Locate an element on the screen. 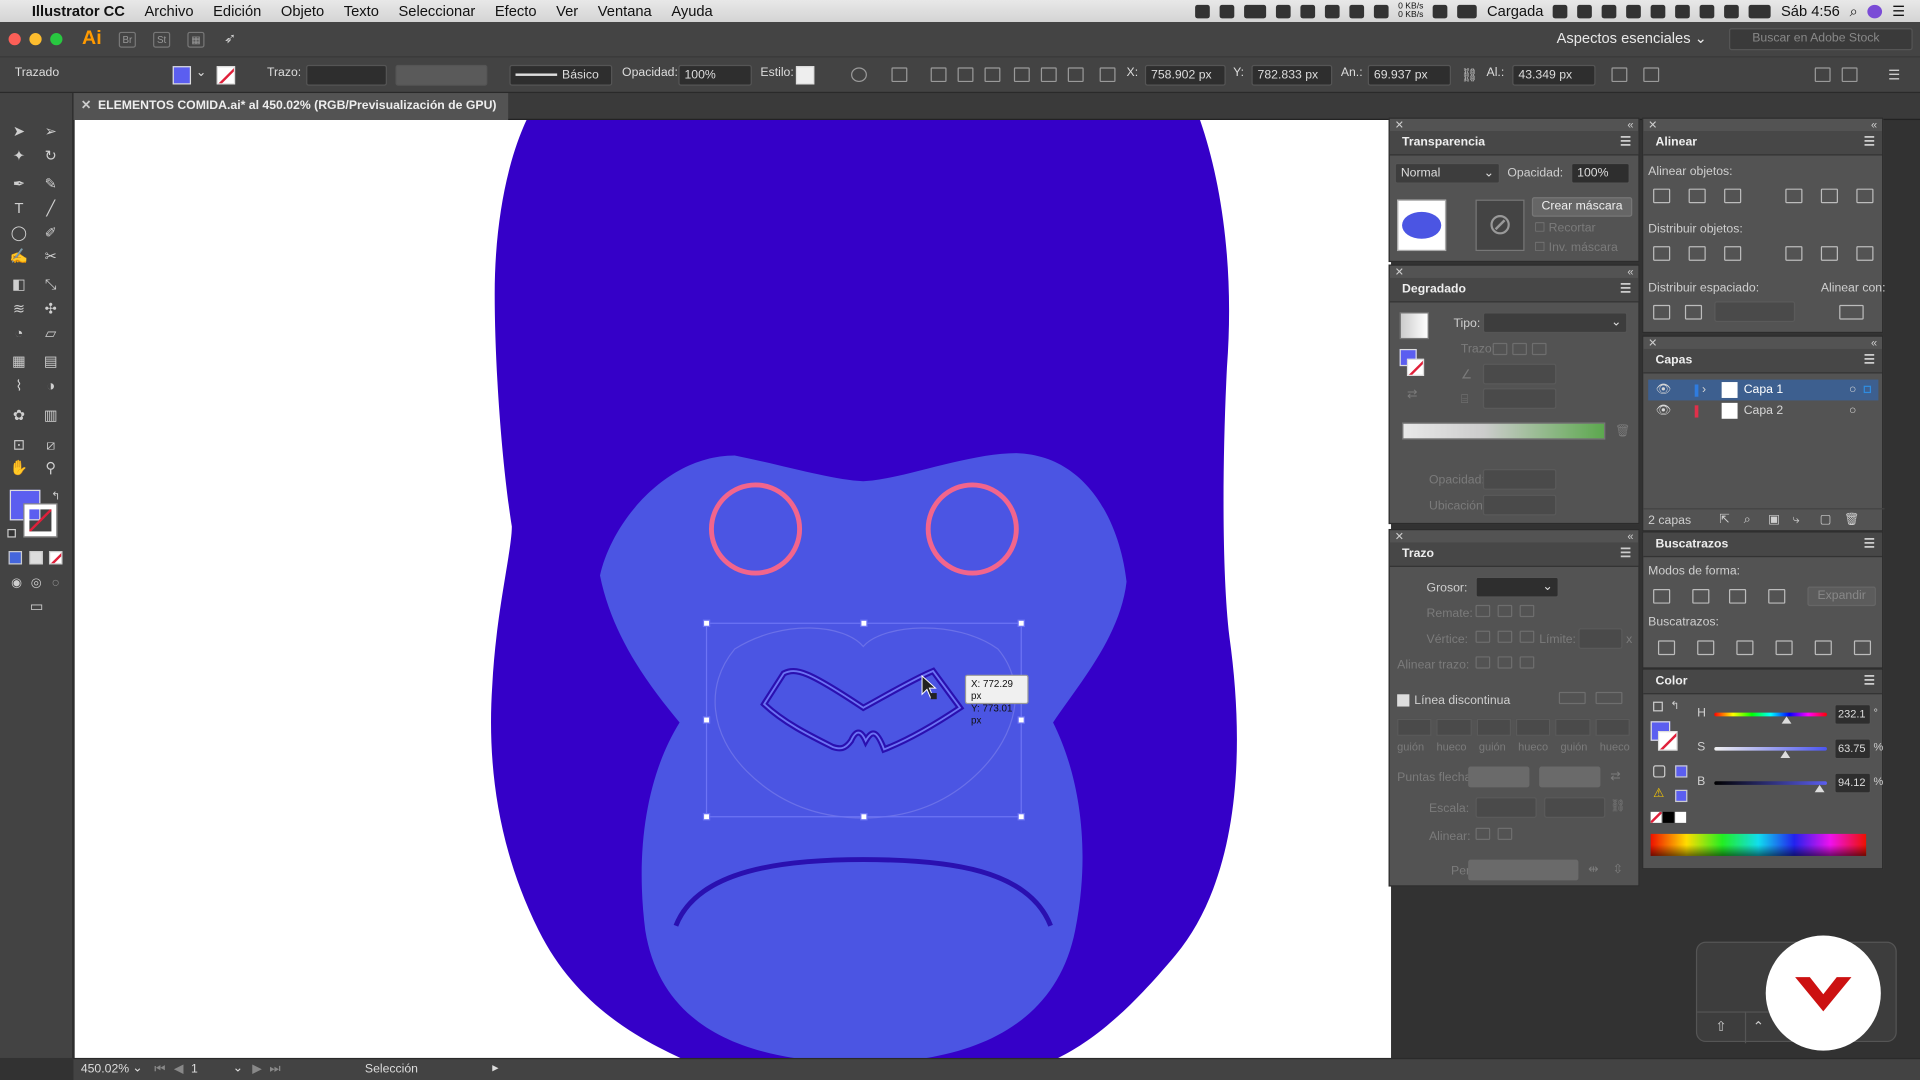  artboard-dropdown-icon: ⌄ is located at coordinates (238, 1068).